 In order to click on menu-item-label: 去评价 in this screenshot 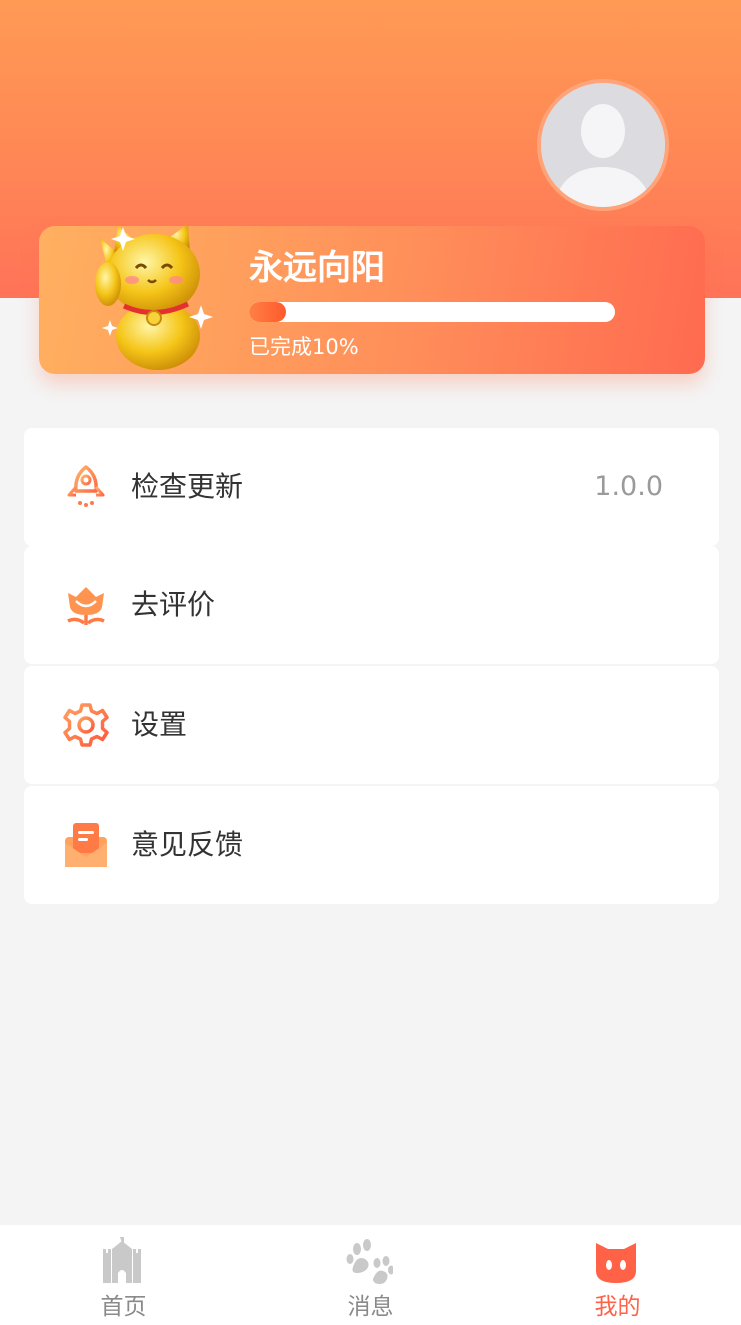, I will do `click(173, 604)`.